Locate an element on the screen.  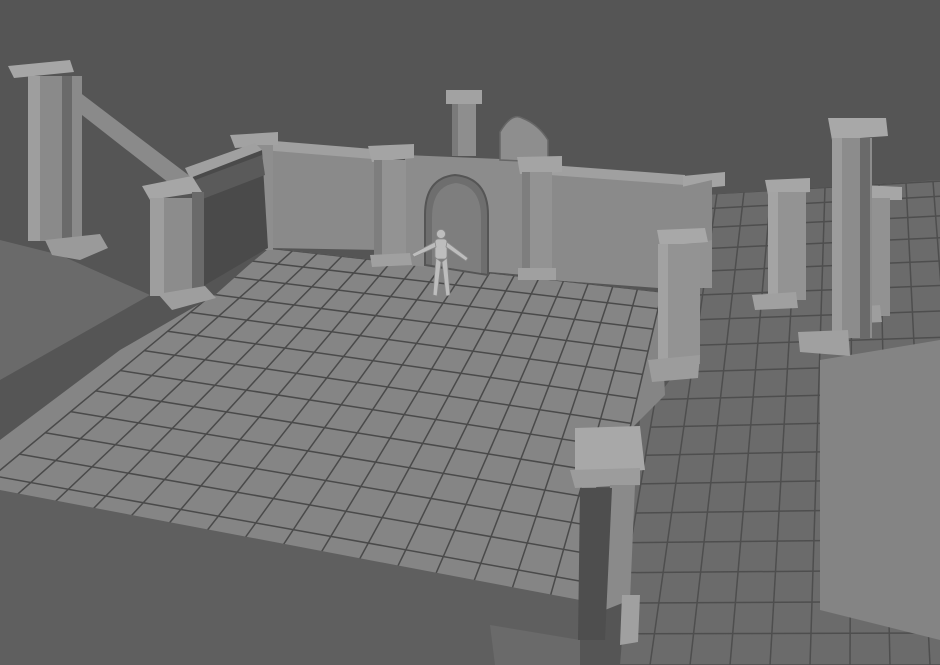
arched-doorway is located at coordinates (456, 225).